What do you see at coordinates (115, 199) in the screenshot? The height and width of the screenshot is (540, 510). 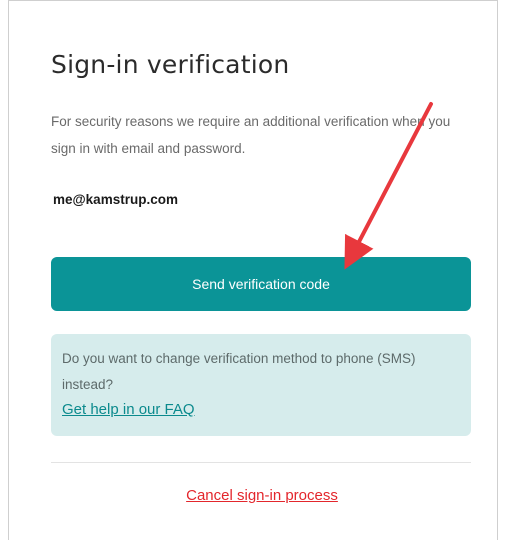 I see `user-email: me@kamstrup.com` at bounding box center [115, 199].